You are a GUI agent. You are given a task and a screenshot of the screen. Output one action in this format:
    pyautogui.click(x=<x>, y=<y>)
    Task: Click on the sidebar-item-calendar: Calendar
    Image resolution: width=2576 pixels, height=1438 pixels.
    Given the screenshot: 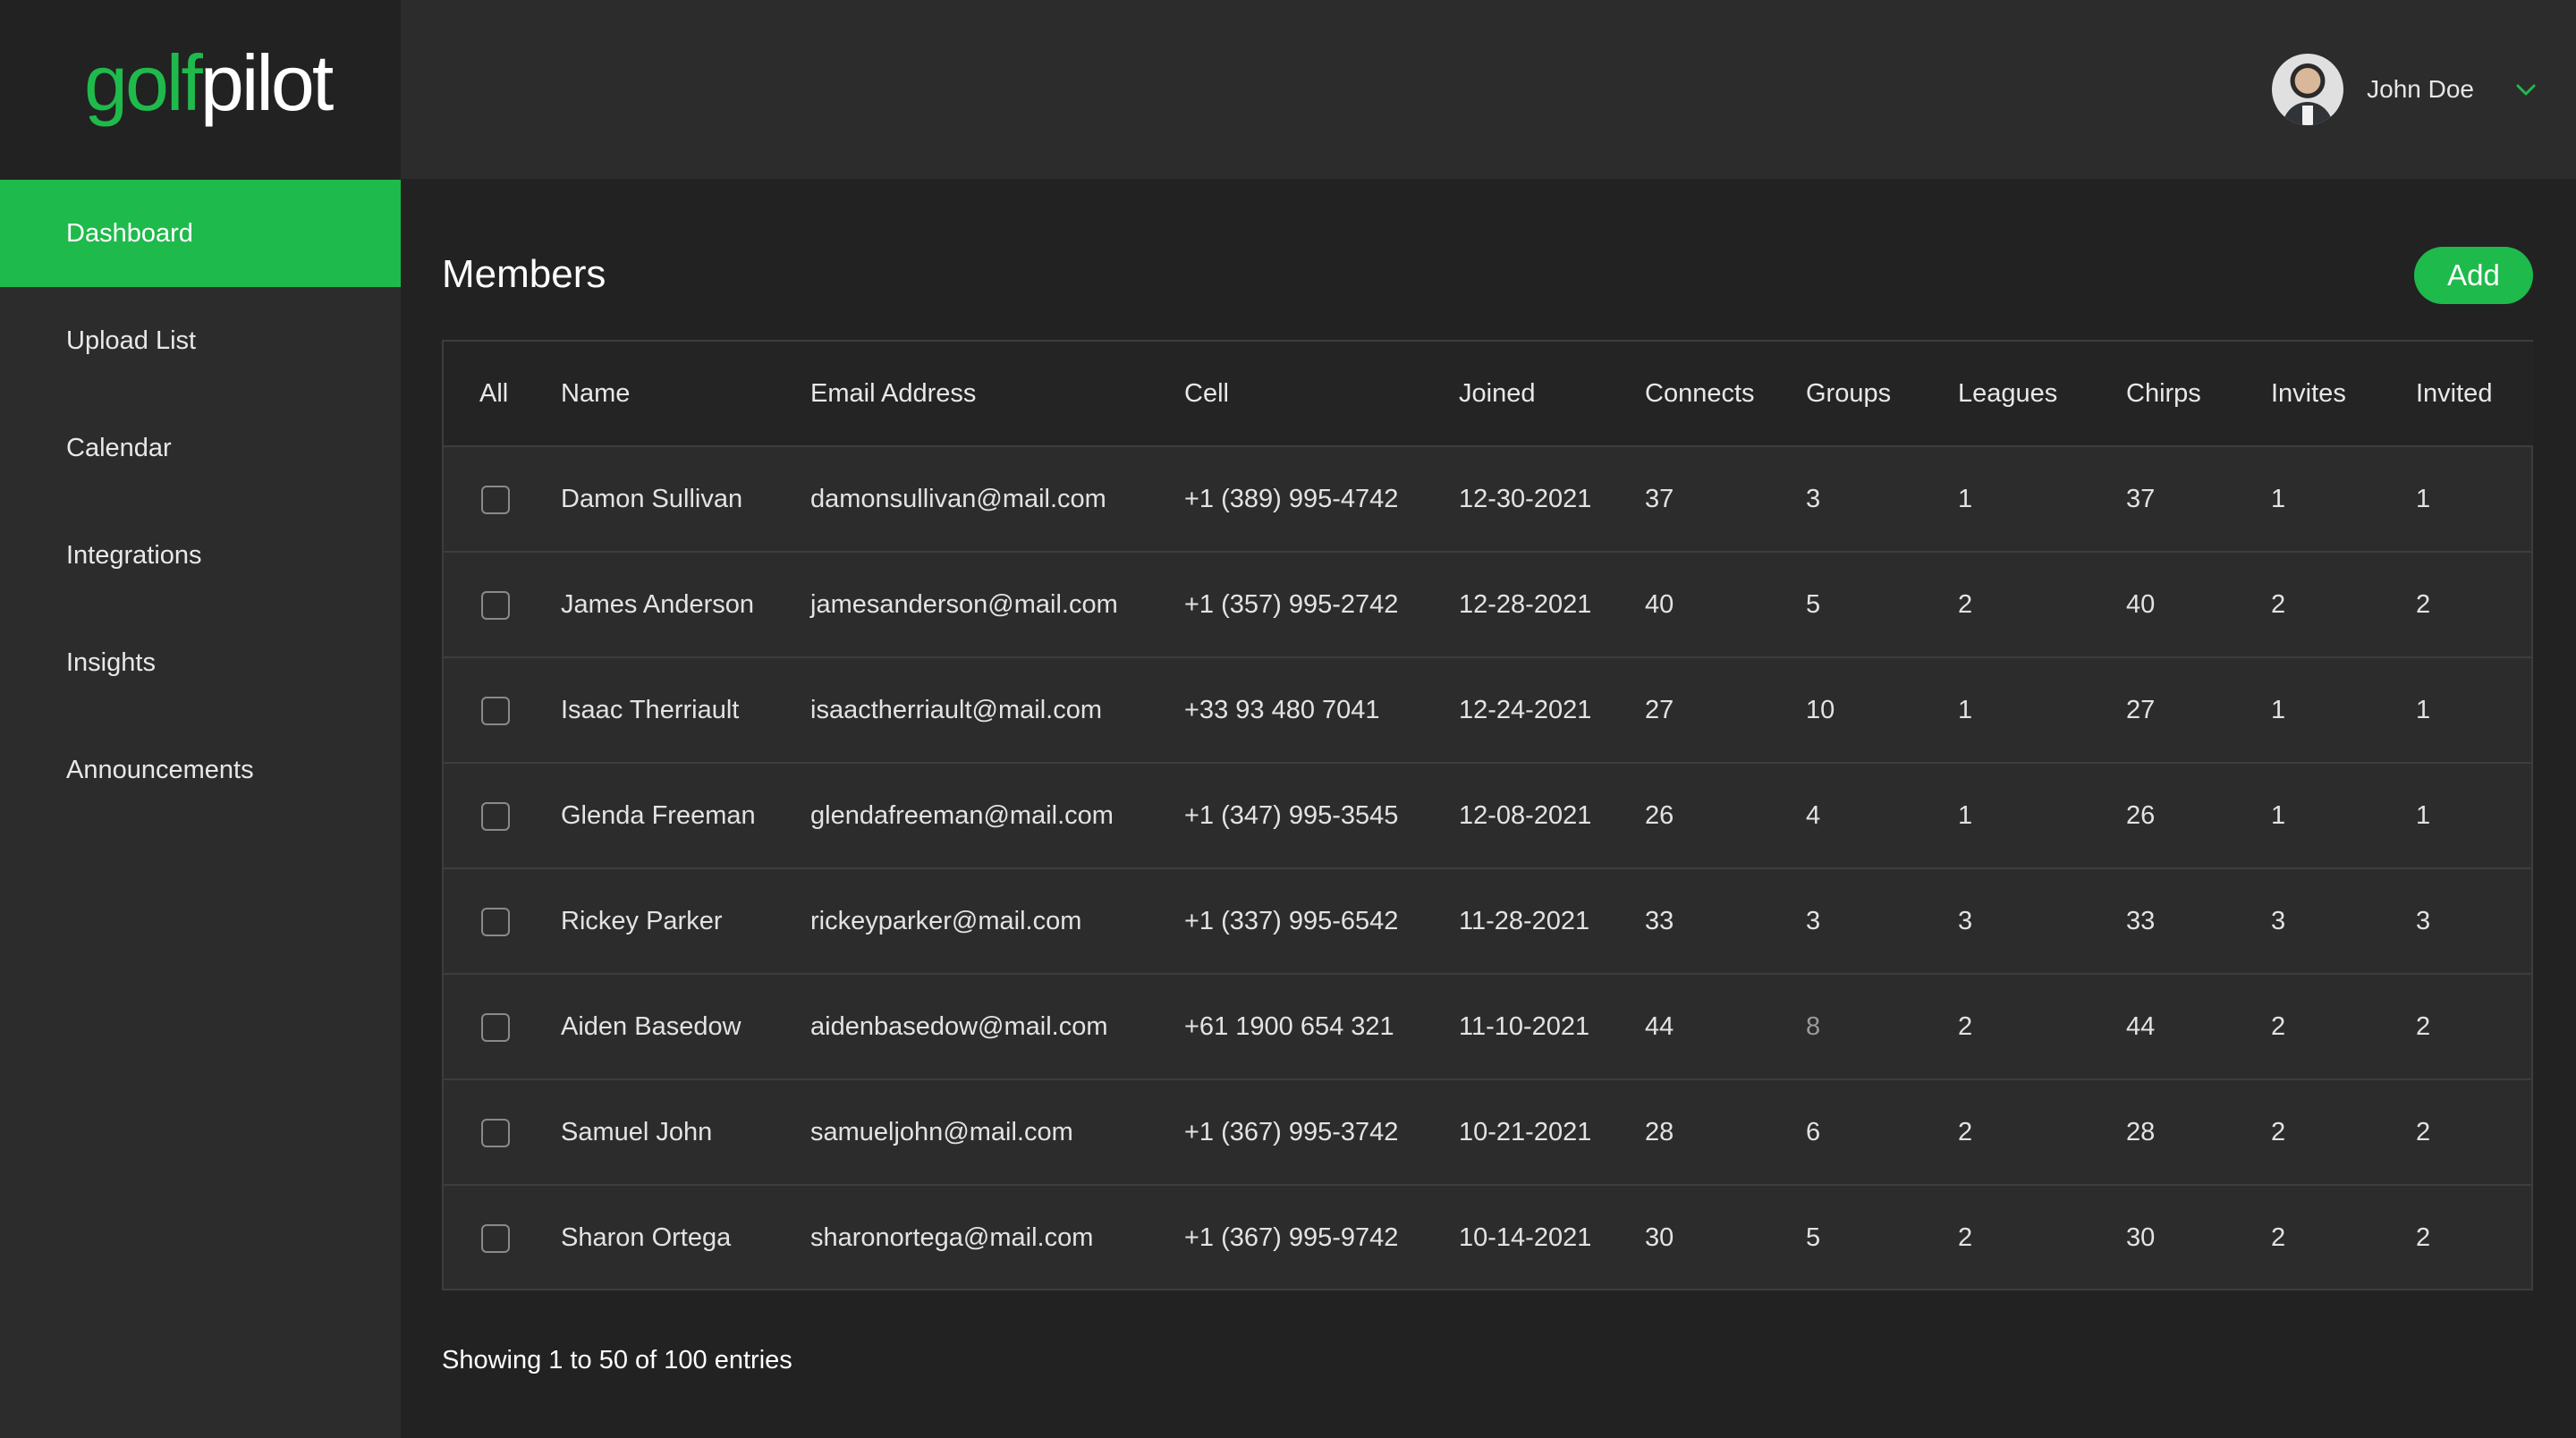 What is the action you would take?
    pyautogui.click(x=200, y=448)
    